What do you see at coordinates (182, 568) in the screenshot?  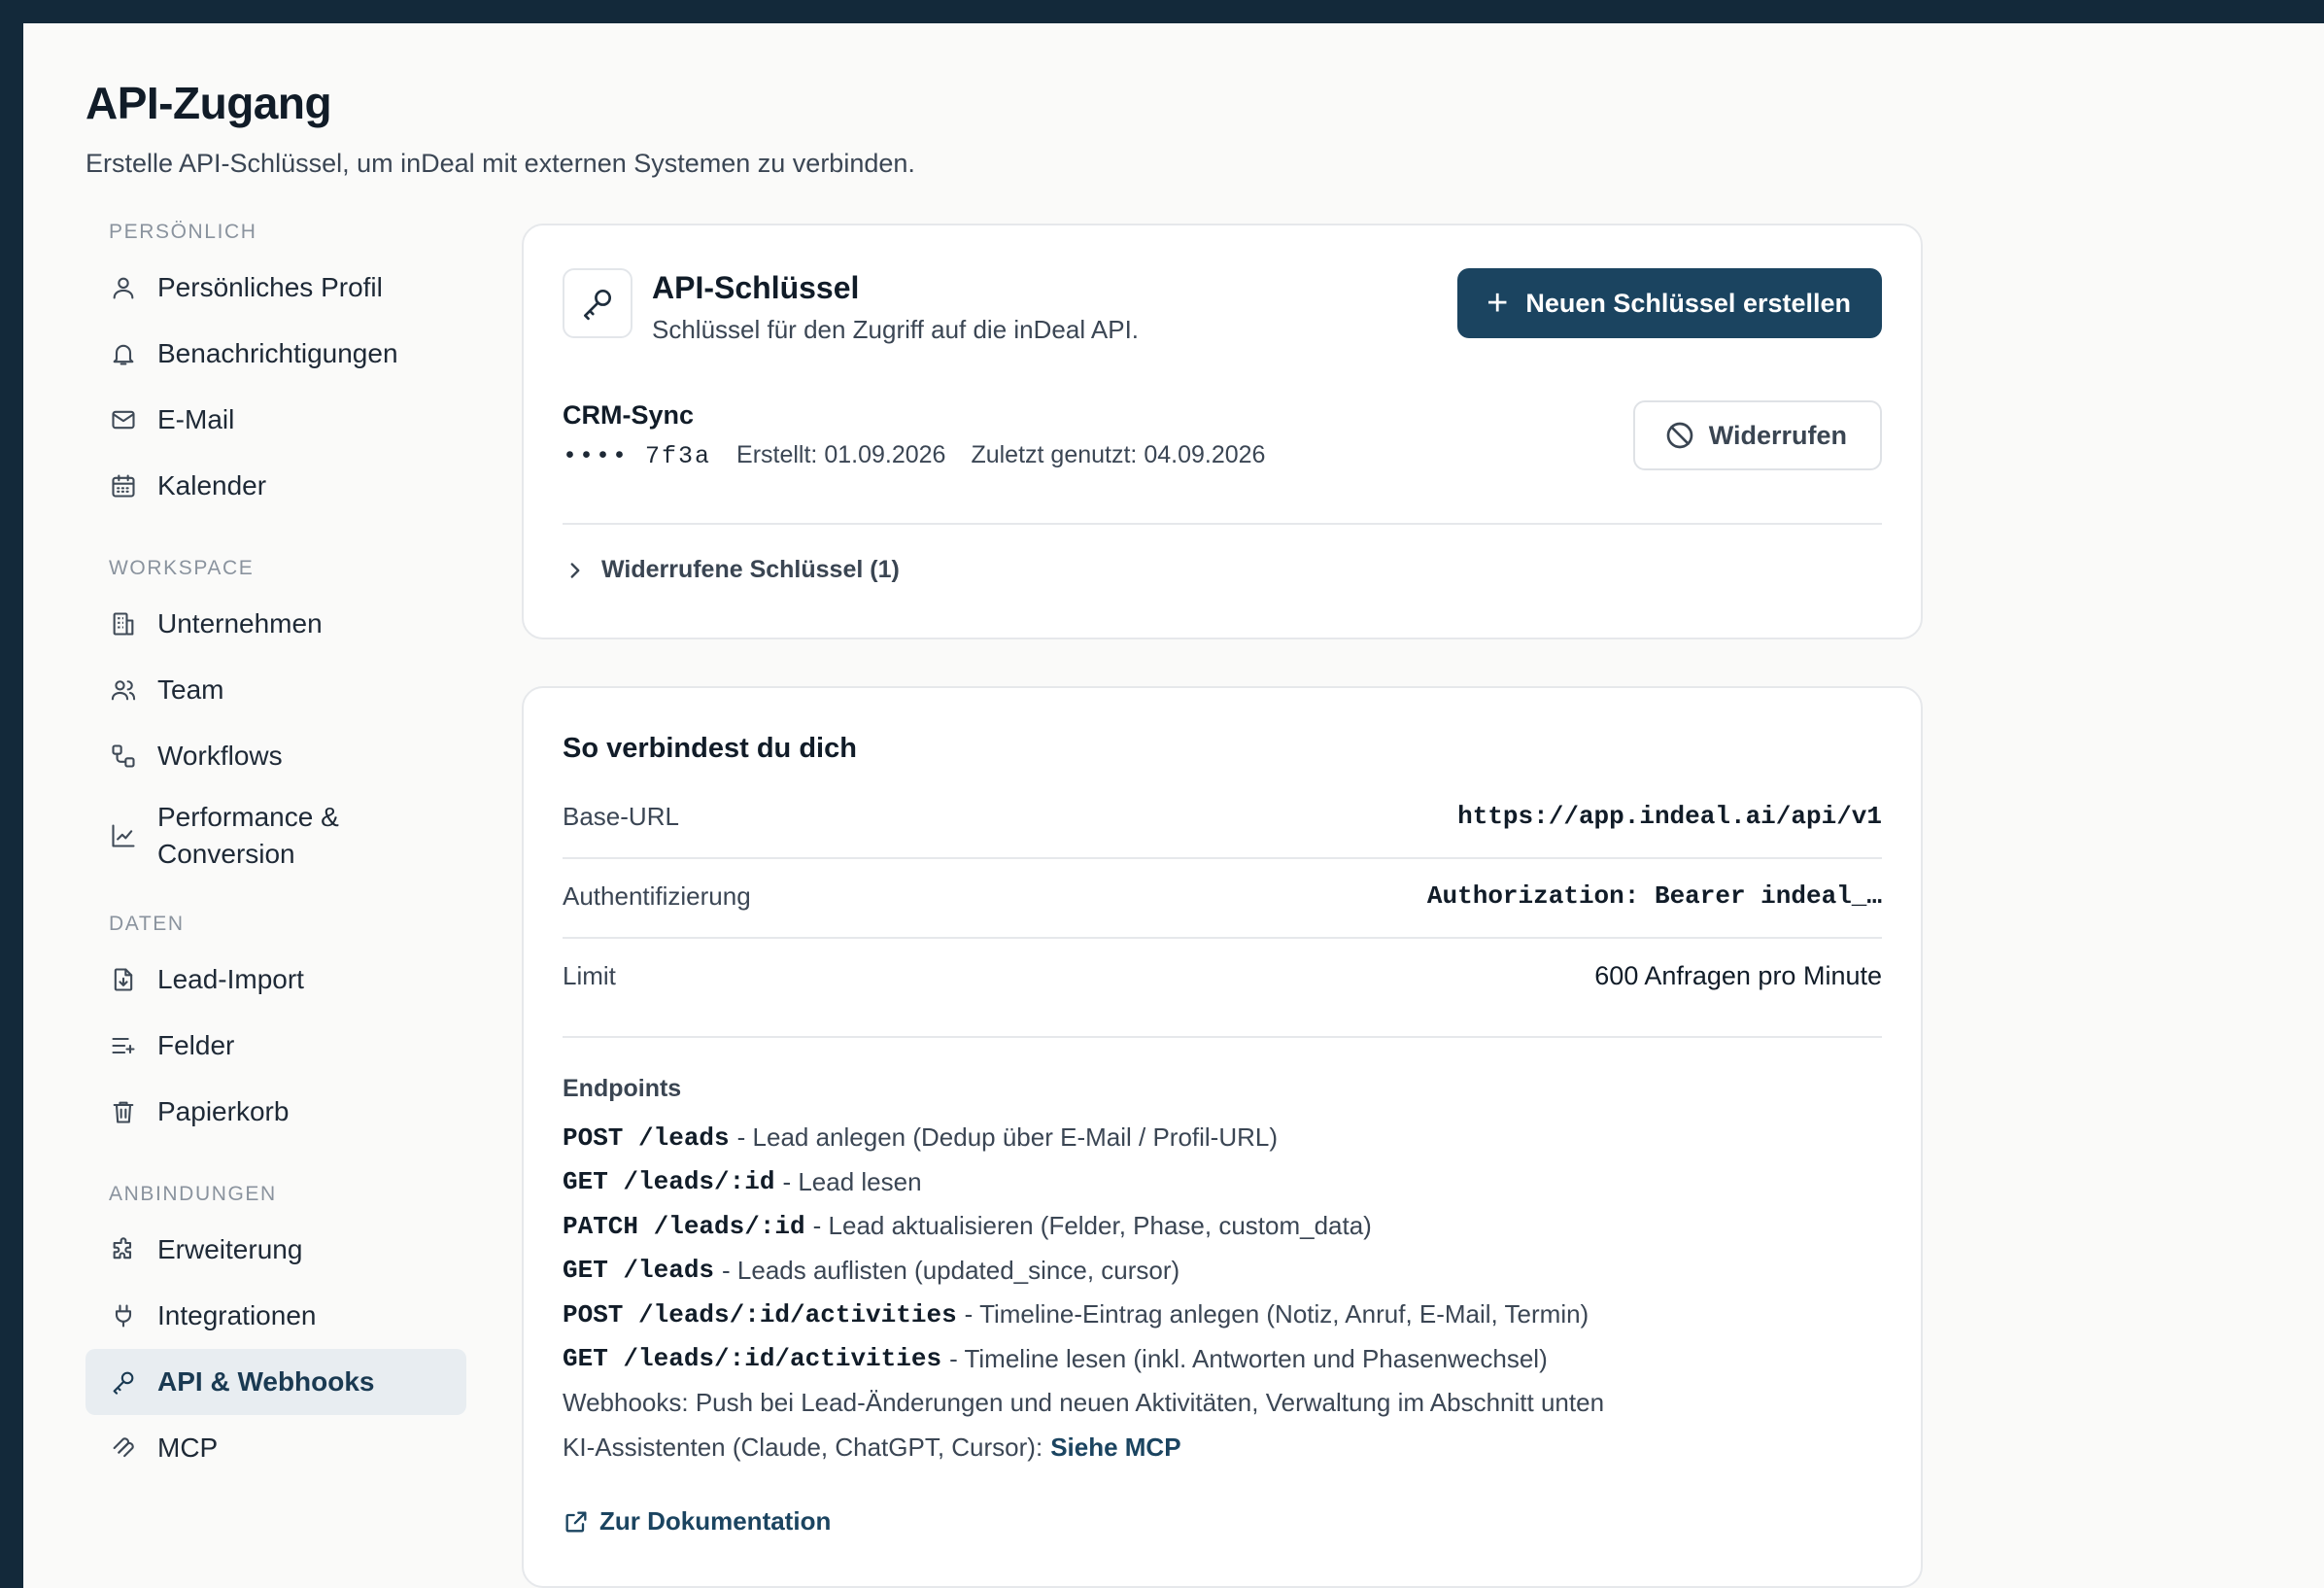 I see `nav-section-workspace: WORKSPACE` at bounding box center [182, 568].